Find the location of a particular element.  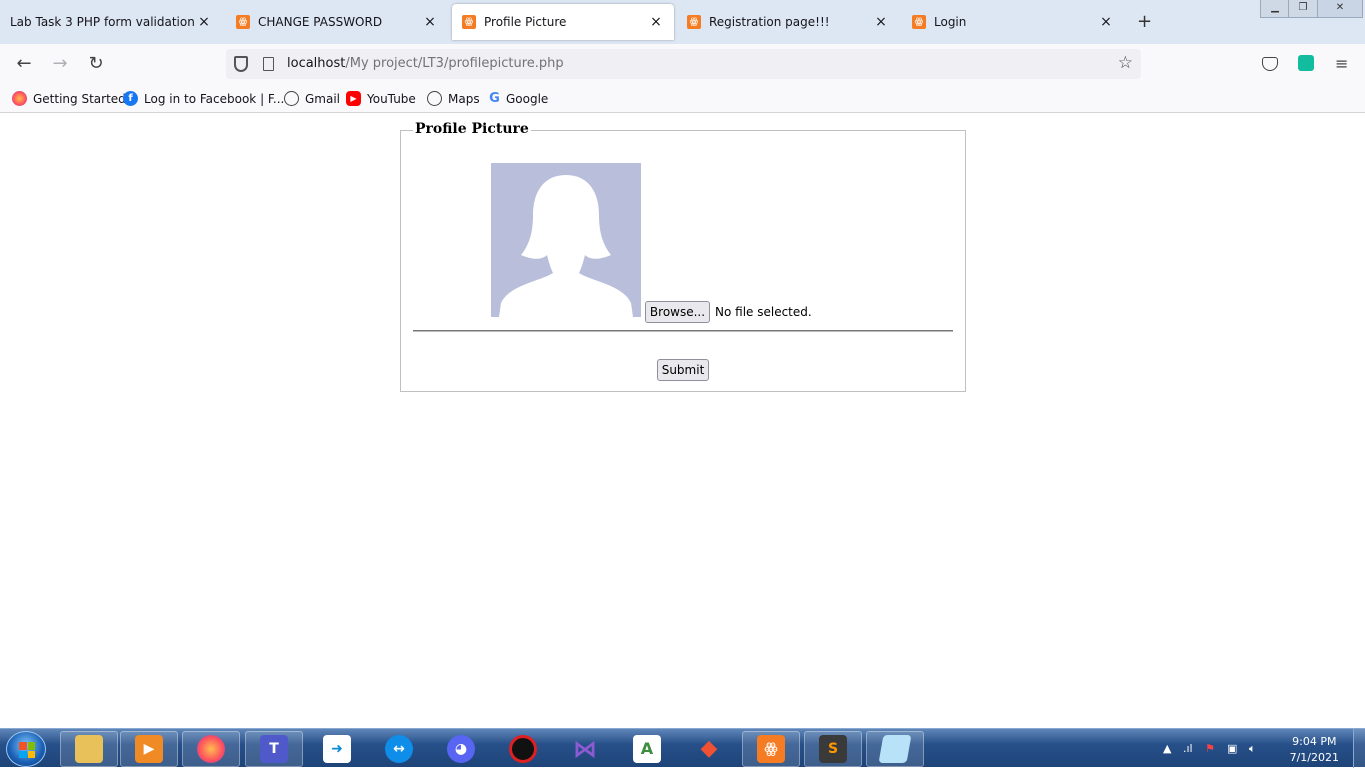

system-tray: ▲ .ıl ⚑ ▣ 🔈︎ 9:04 PM 7/1/2021 is located at coordinates (1260, 748).